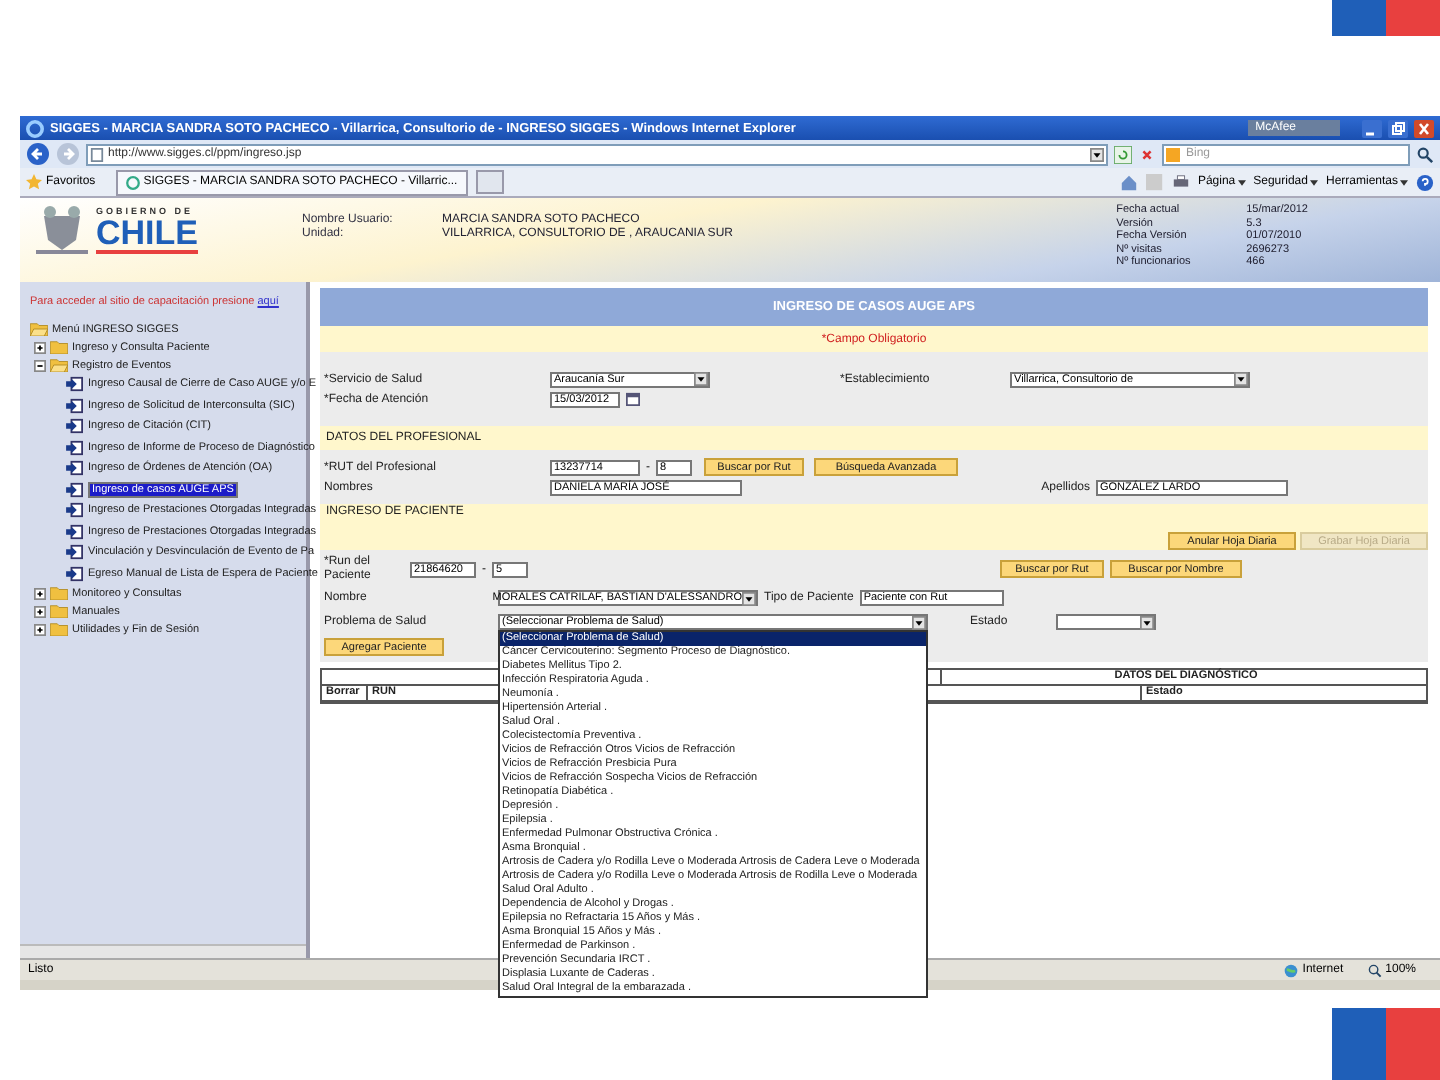  Describe the element at coordinates (1180, 182) in the screenshot. I see `printer-icon` at that location.